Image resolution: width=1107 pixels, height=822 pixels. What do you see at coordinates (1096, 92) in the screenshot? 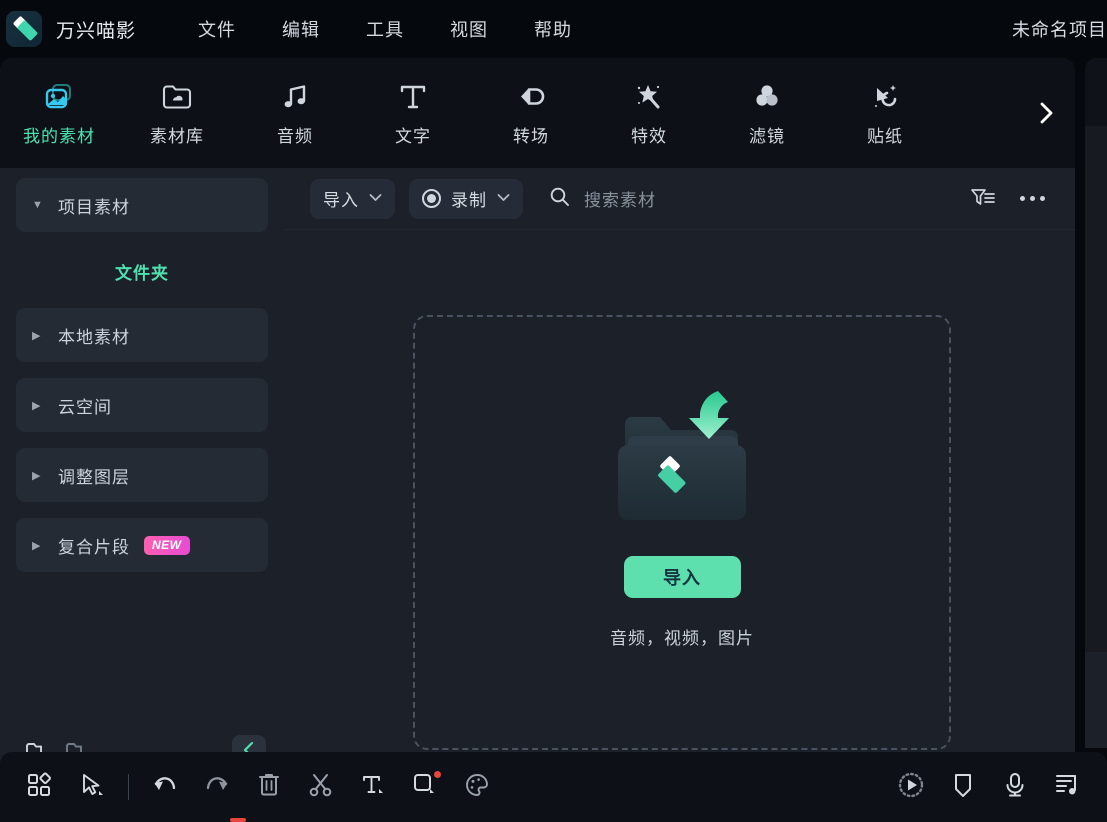
I see `right-panel-edge-top` at bounding box center [1096, 92].